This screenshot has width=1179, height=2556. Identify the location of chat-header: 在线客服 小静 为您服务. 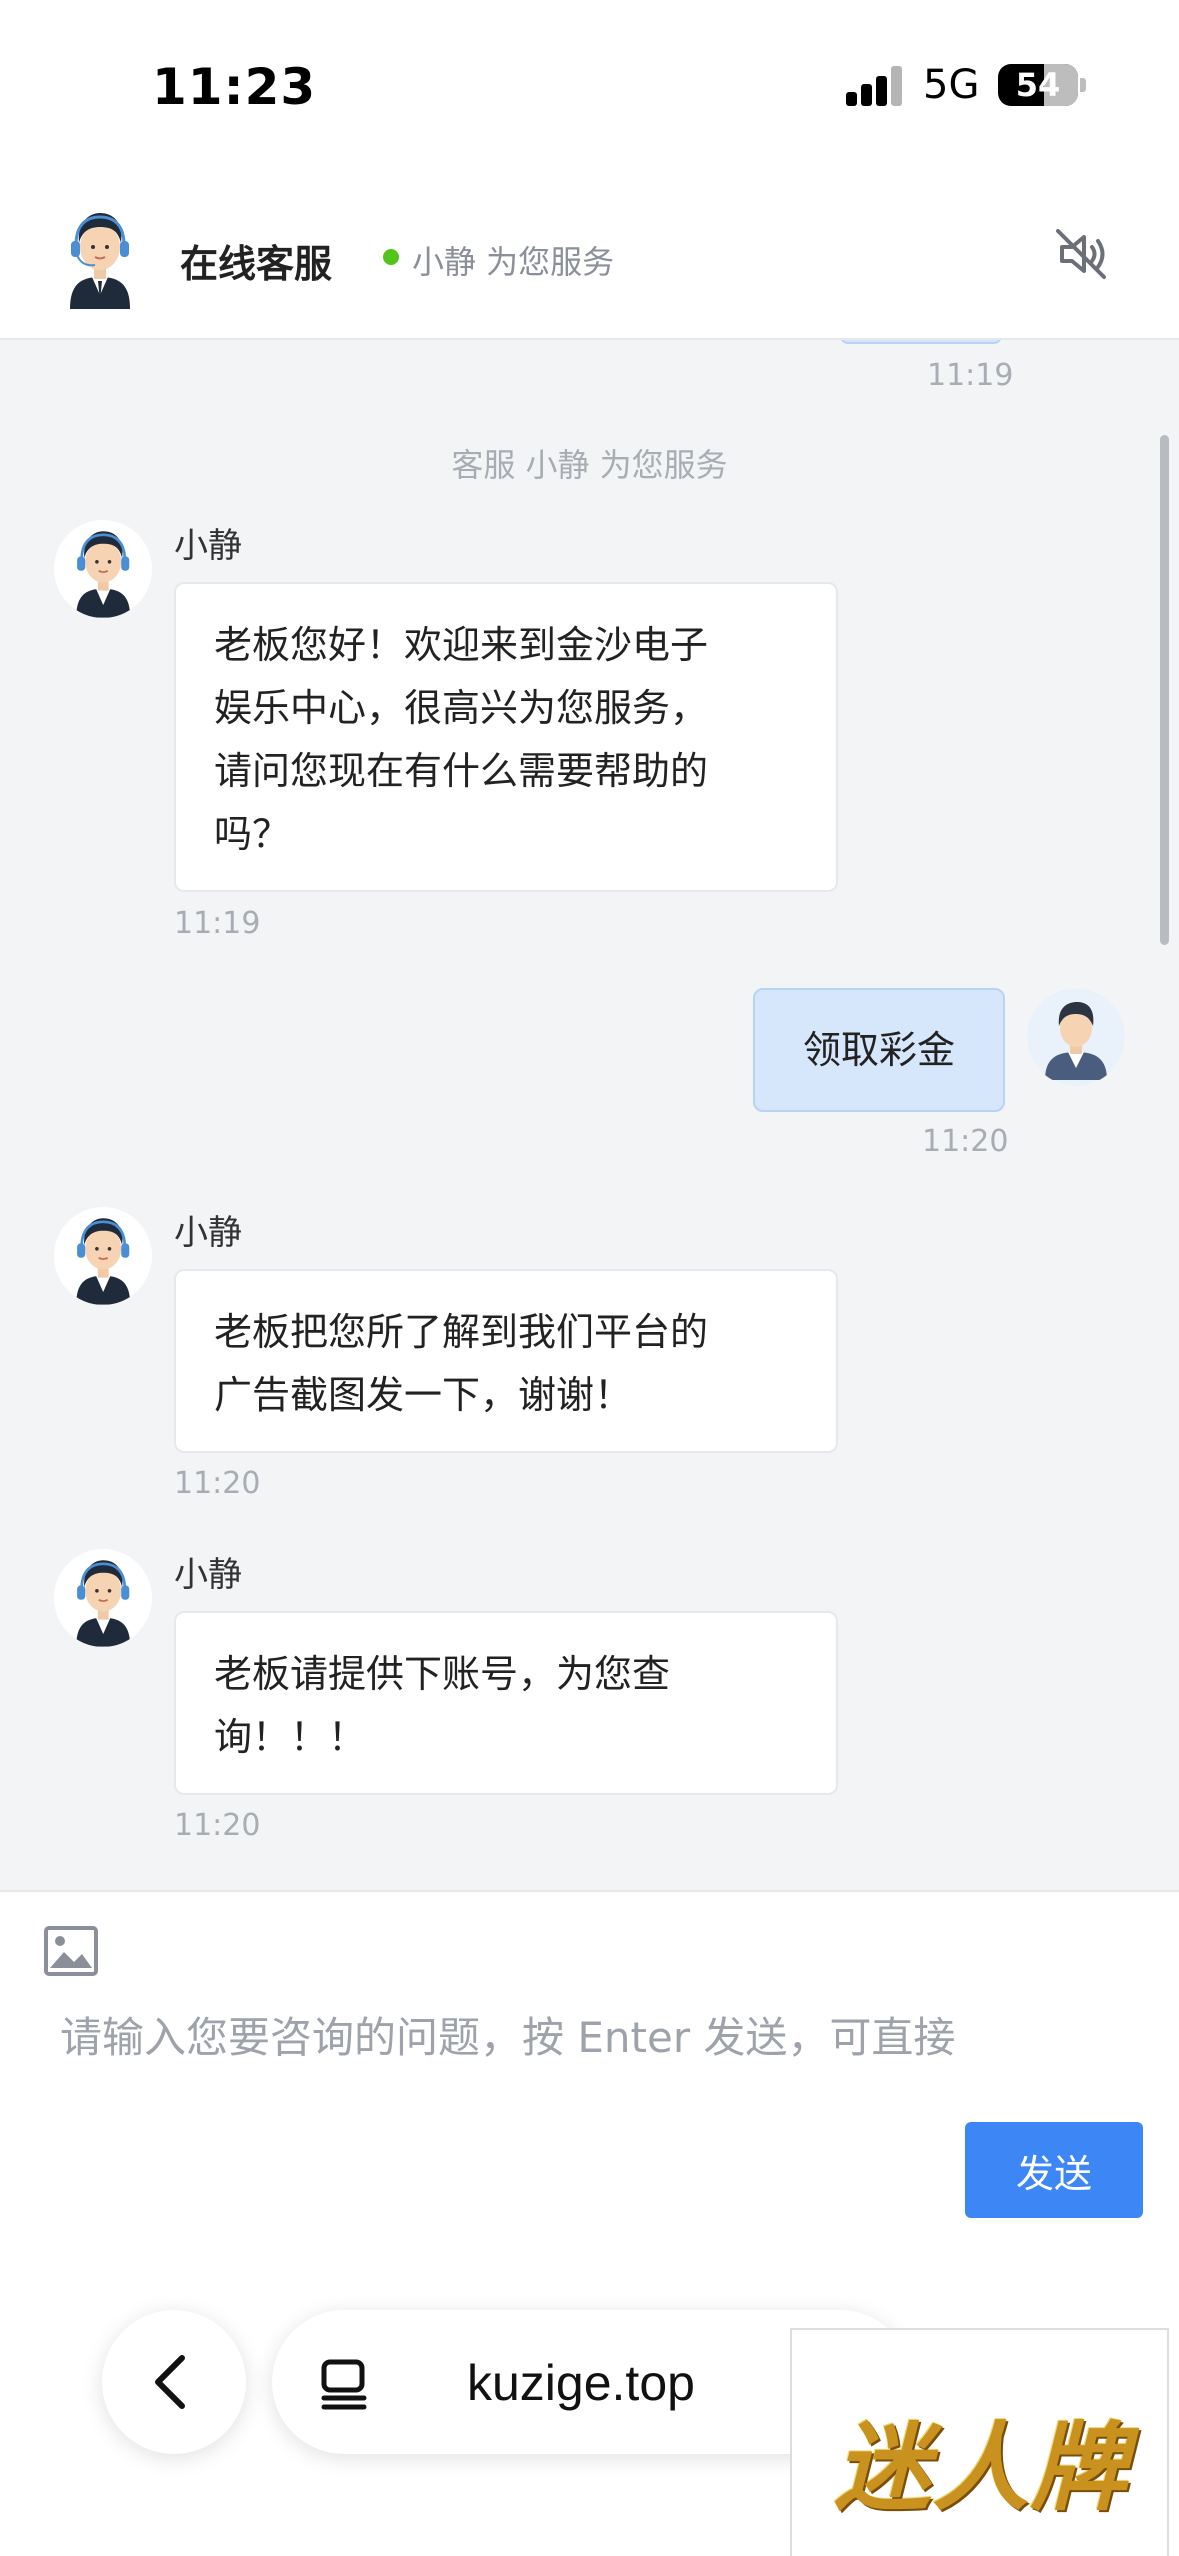
(589, 257).